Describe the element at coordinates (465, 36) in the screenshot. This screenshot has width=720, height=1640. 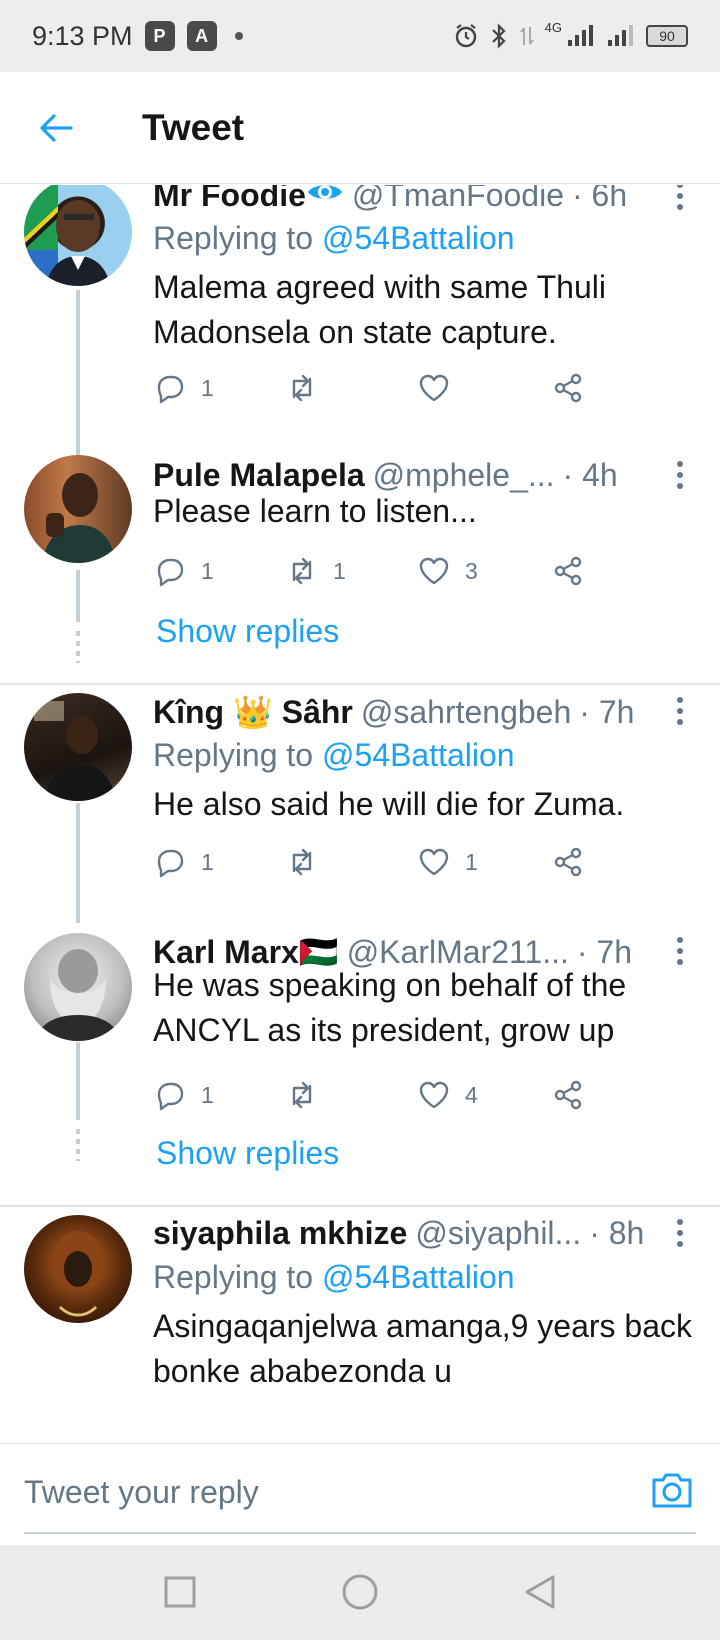
I see `alarm-icon` at that location.